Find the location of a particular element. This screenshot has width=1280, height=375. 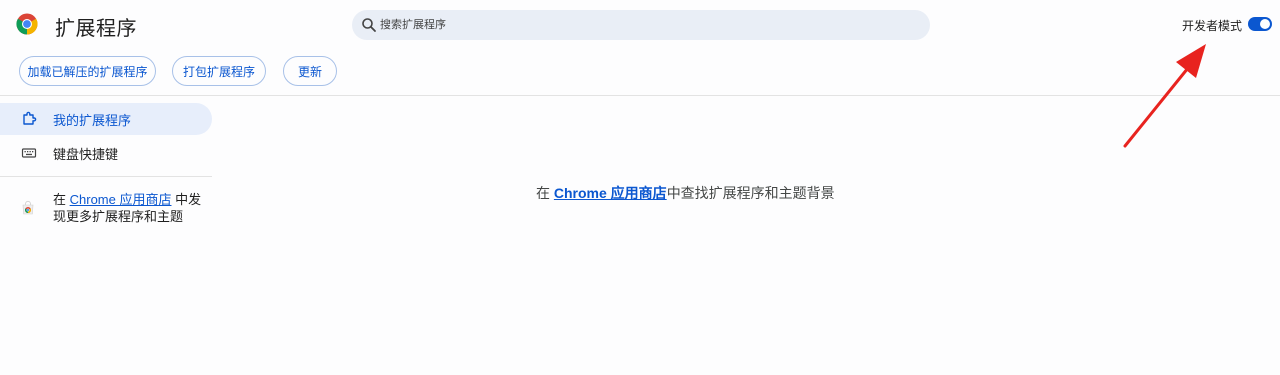

sidebar-item-label: 我的扩展程序 is located at coordinates (92, 120).